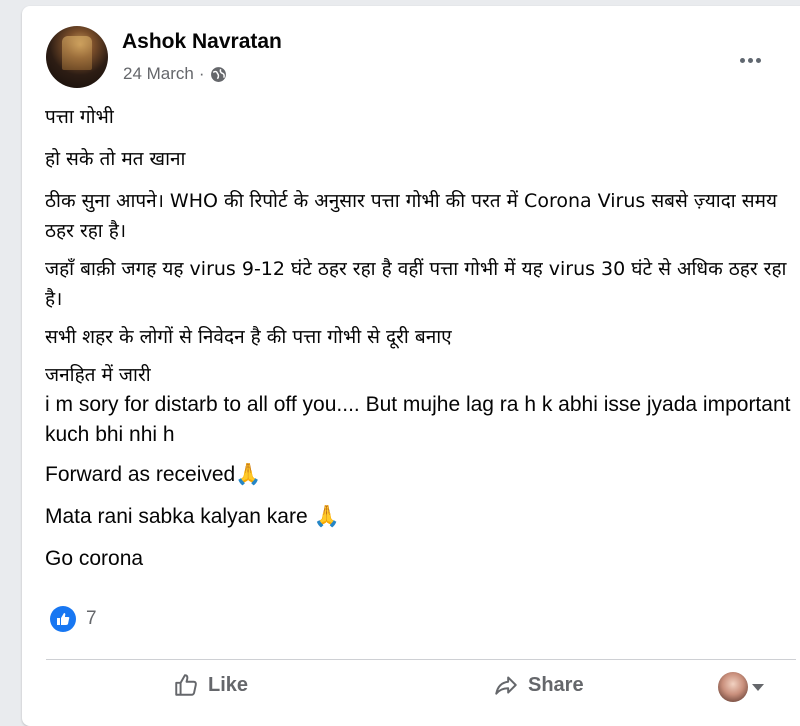  Describe the element at coordinates (202, 42) in the screenshot. I see `author-name: Ashok Navratan` at that location.